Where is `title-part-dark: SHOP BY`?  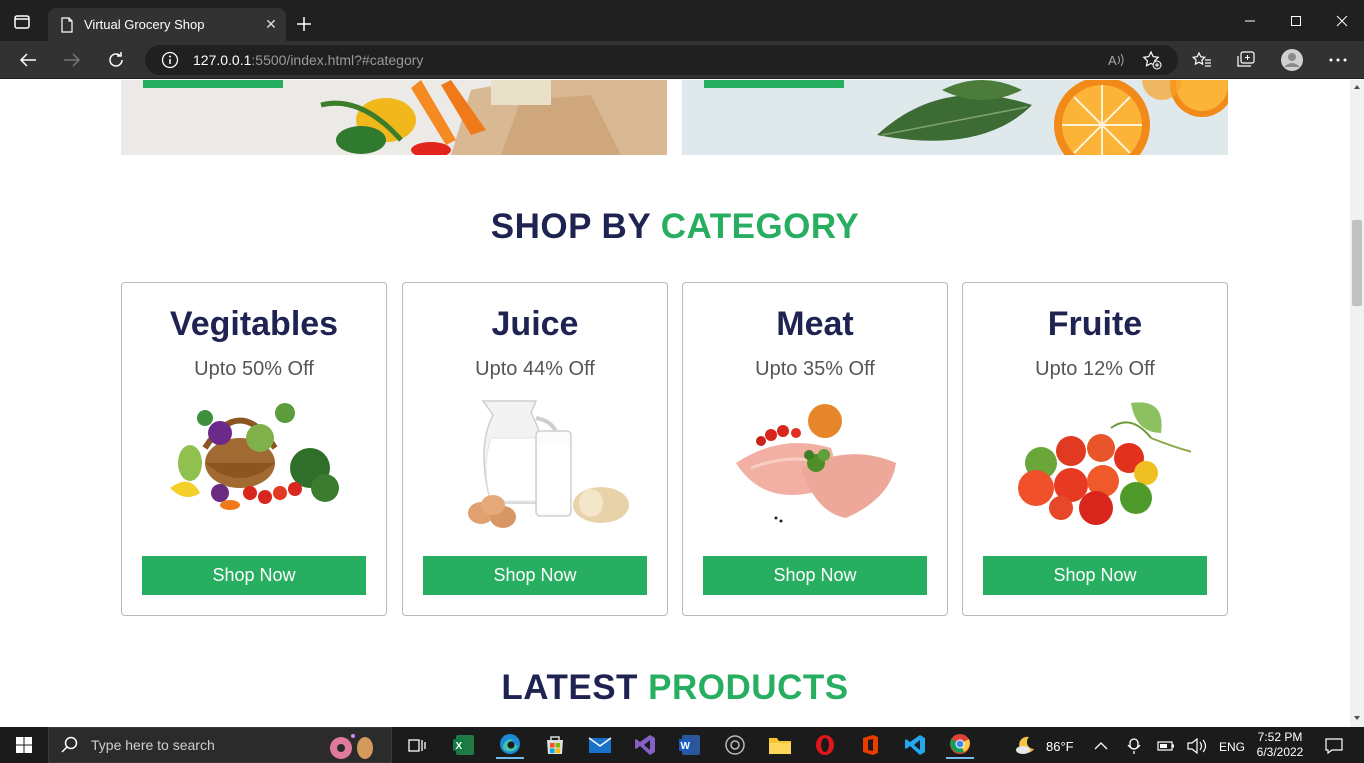
title-part-dark: SHOP BY is located at coordinates (570, 226).